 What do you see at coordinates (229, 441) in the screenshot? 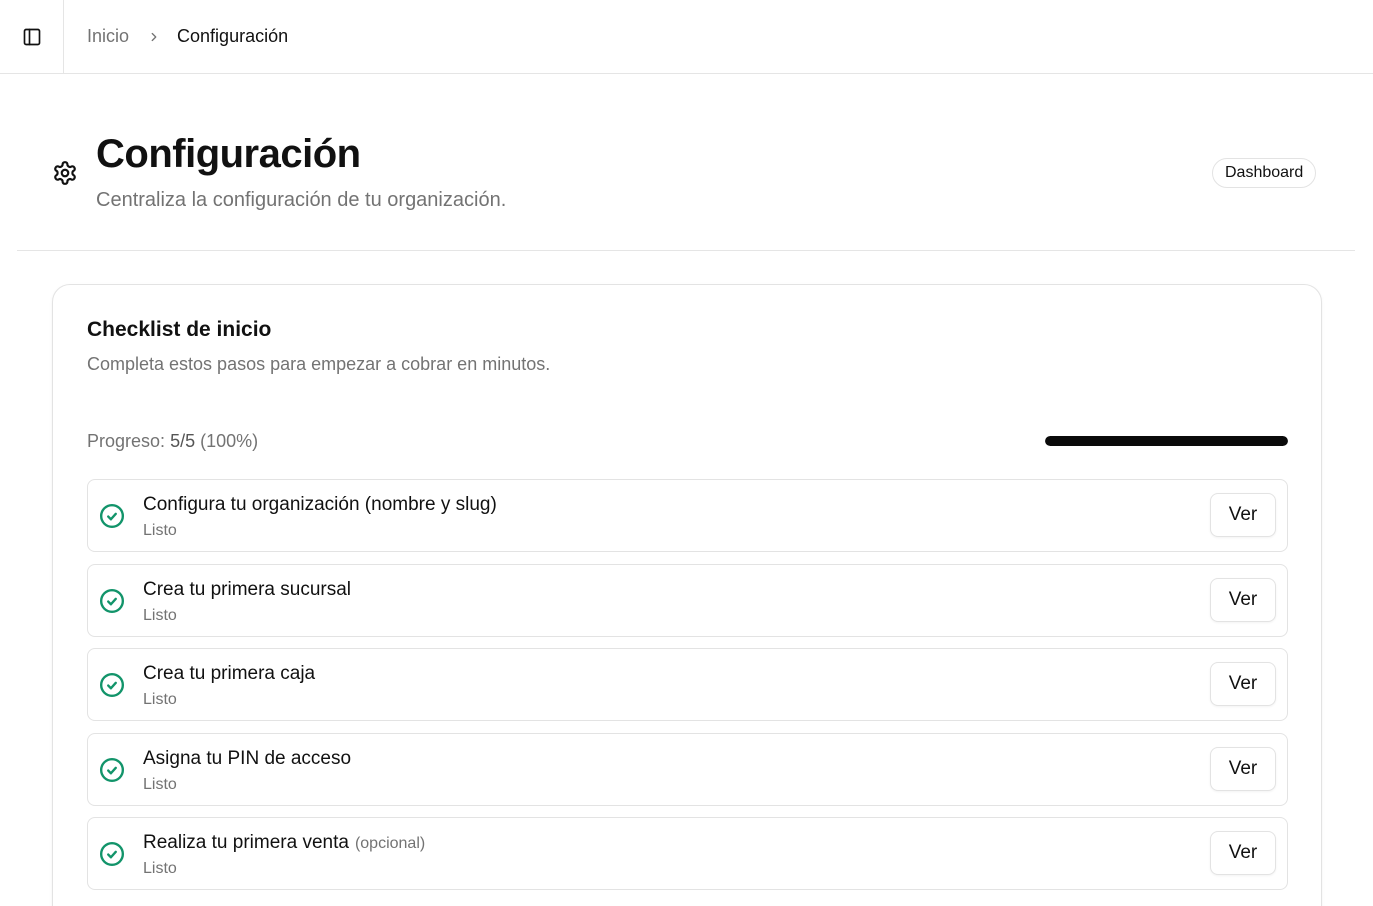
I see `progress-percent: (100%)` at bounding box center [229, 441].